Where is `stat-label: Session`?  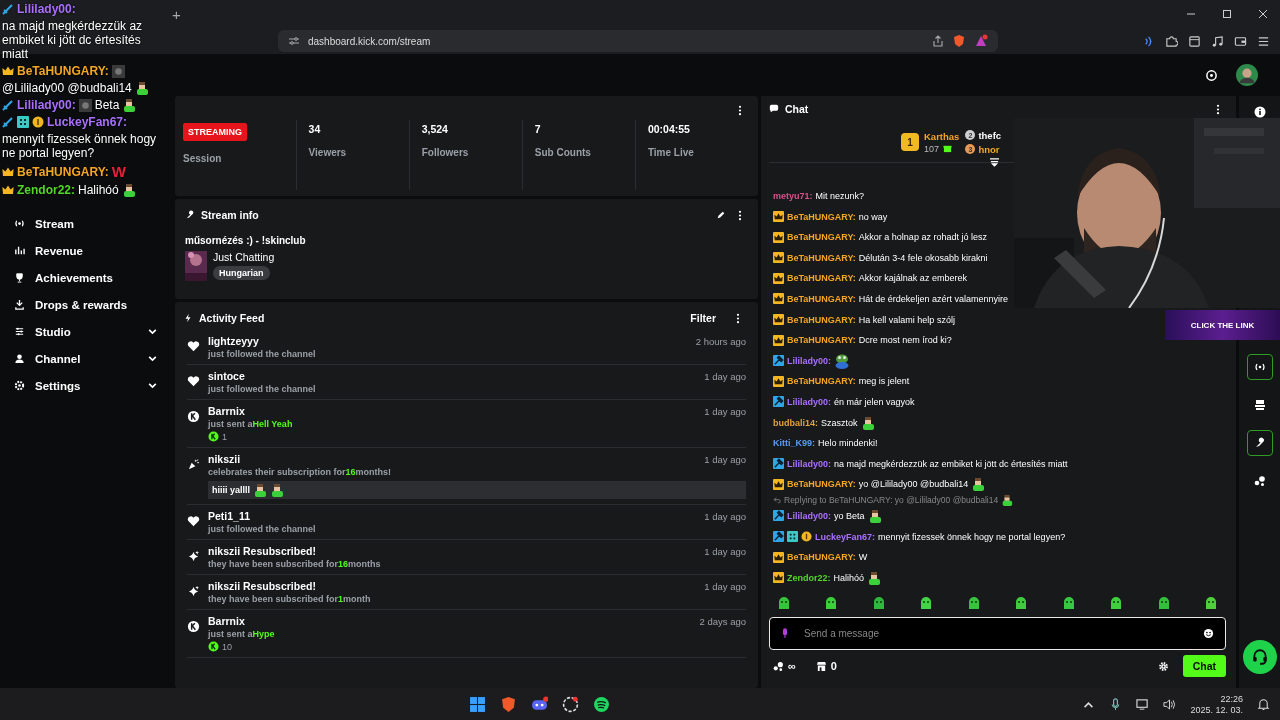
stat-label: Session is located at coordinates (203, 158).